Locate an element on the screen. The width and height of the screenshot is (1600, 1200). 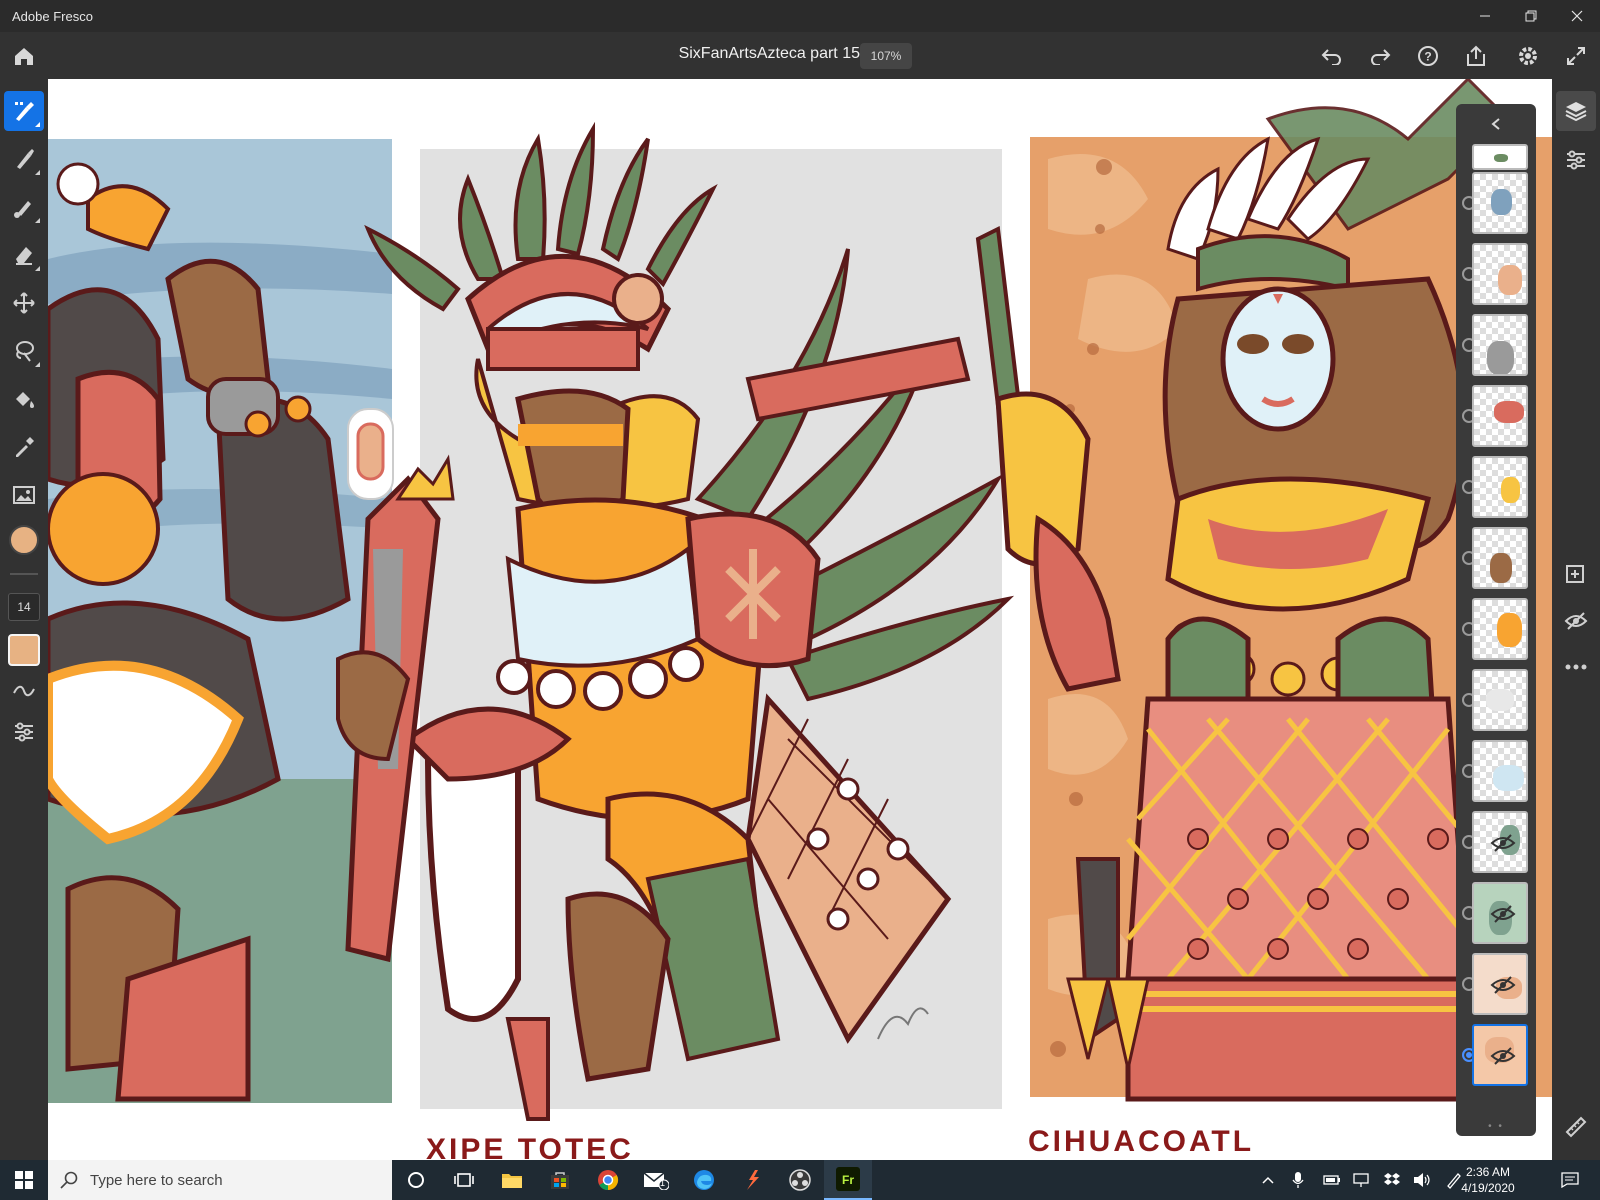
share-button is located at coordinates (1476, 56).